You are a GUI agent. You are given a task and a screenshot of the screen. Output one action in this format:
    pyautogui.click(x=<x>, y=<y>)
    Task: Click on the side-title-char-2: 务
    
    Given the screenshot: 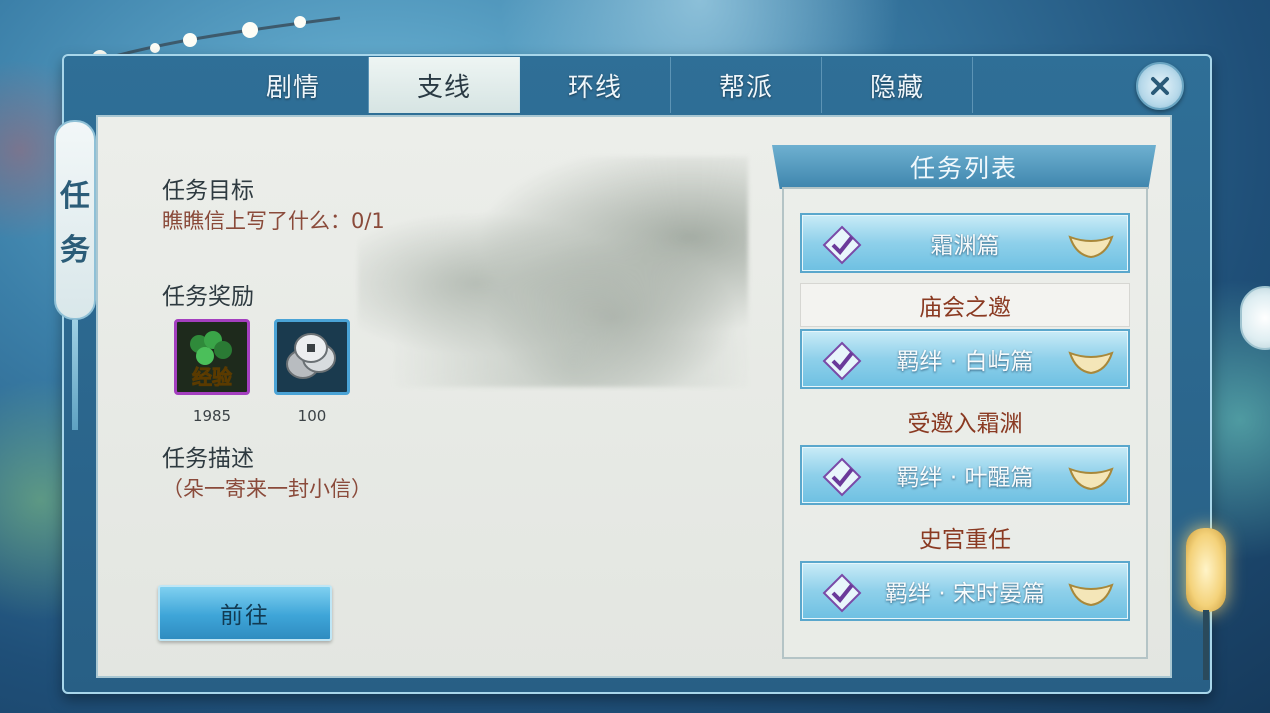 What is the action you would take?
    pyautogui.click(x=75, y=250)
    